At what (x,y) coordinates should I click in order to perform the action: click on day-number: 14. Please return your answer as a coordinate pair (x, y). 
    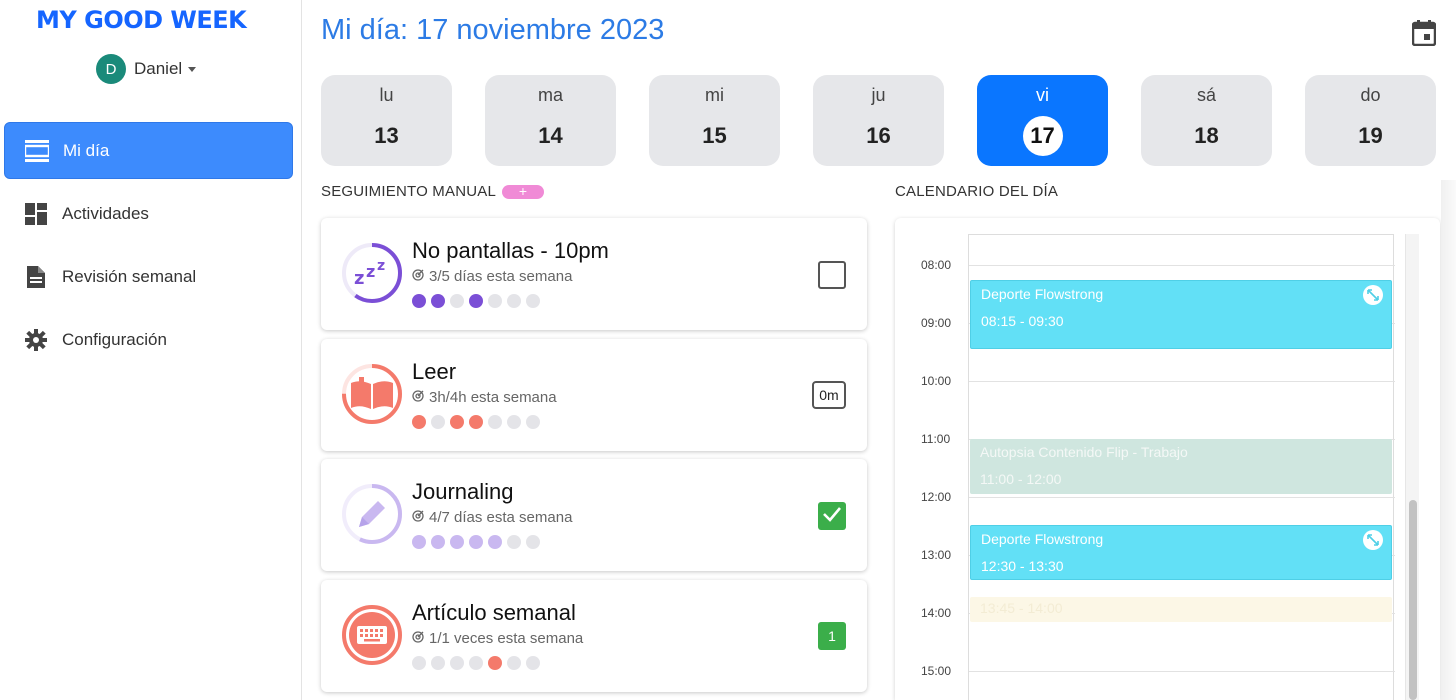
    Looking at the image, I should click on (550, 135).